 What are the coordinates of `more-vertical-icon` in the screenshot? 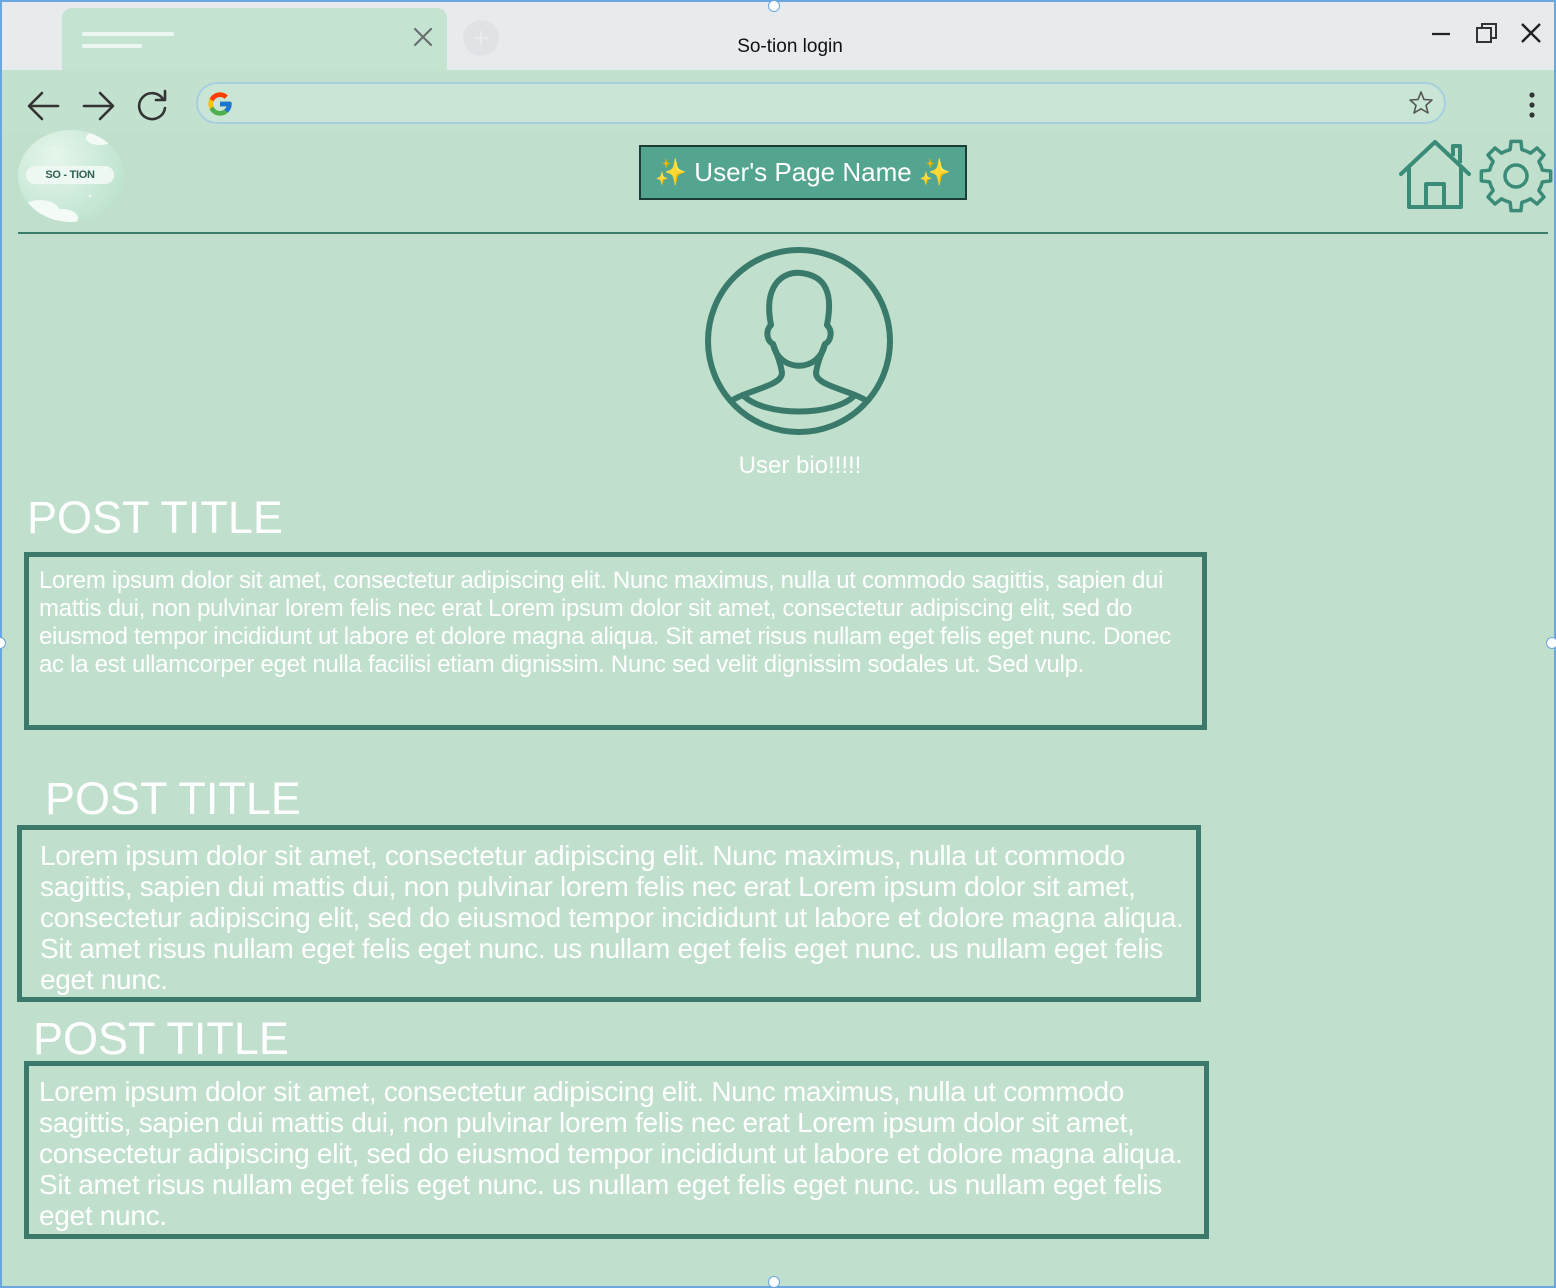 It's located at (1532, 105).